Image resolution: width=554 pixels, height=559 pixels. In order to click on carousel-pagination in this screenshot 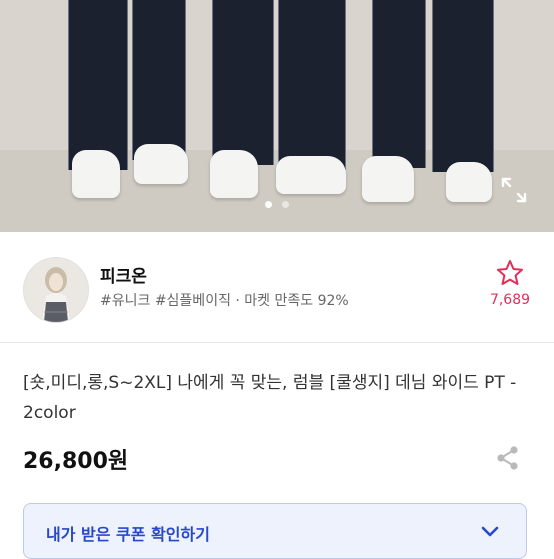, I will do `click(277, 202)`.